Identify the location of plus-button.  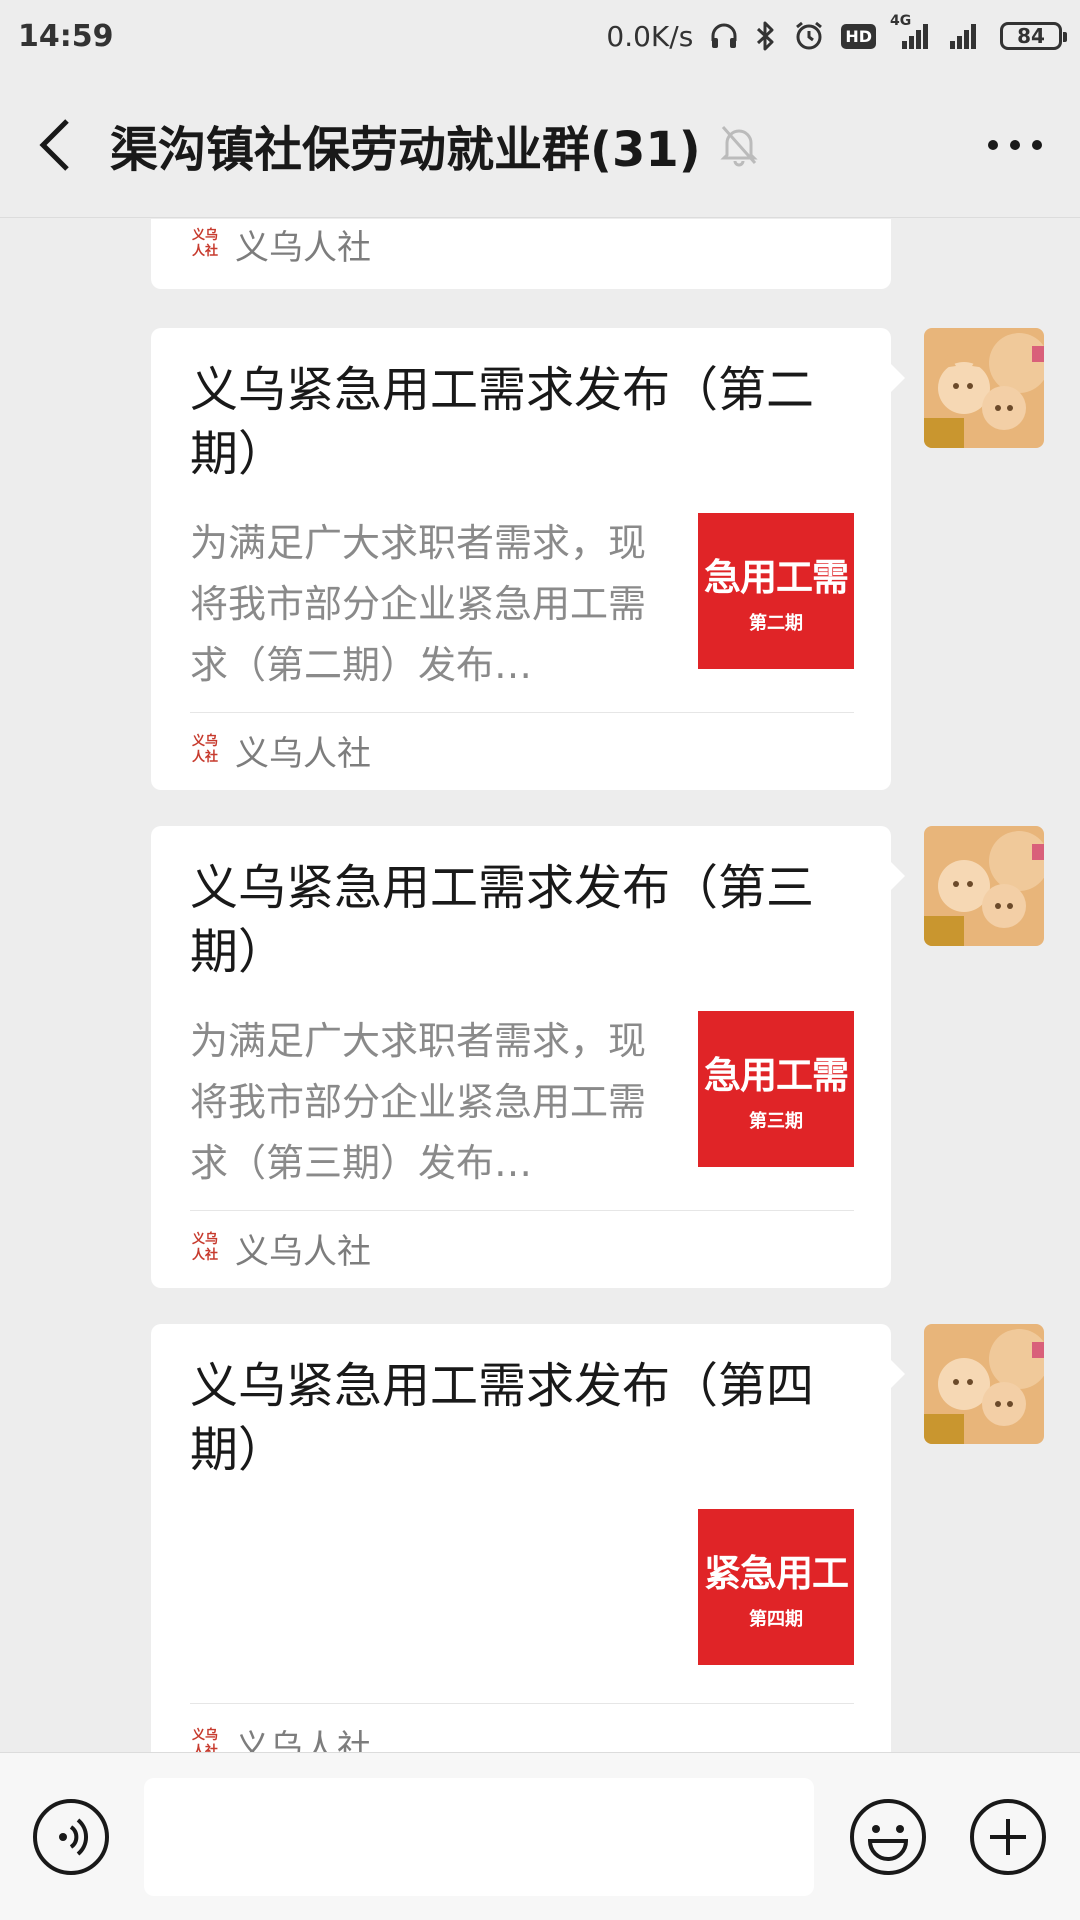
(1008, 1837).